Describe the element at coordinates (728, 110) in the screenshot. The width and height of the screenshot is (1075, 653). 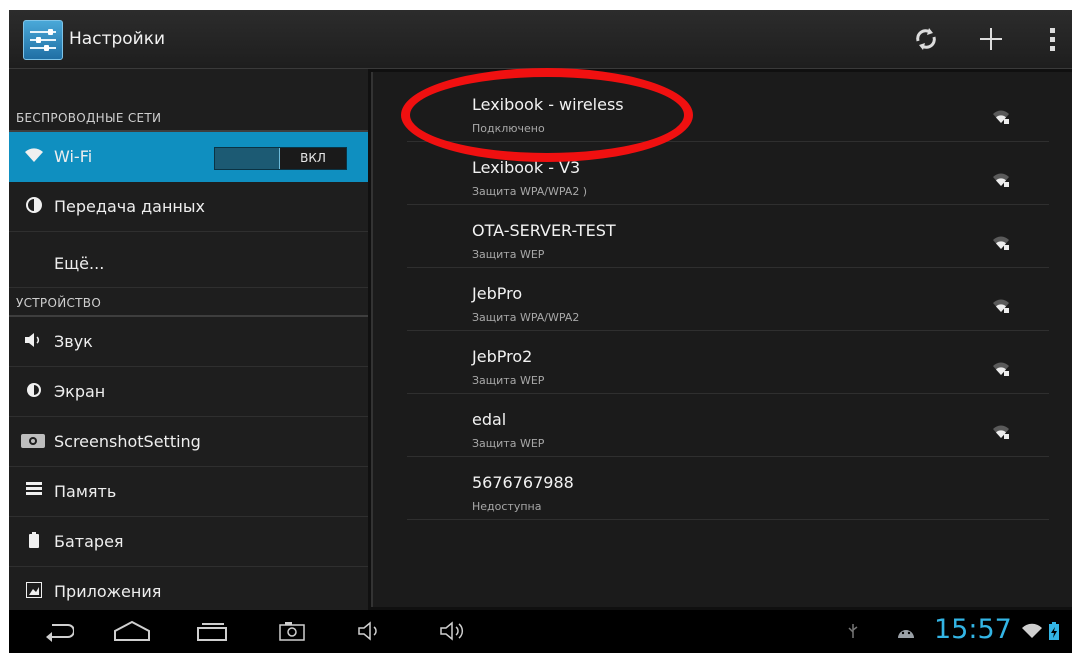
I see `wifi-network-item: Lexibook - wireless Подключено` at that location.